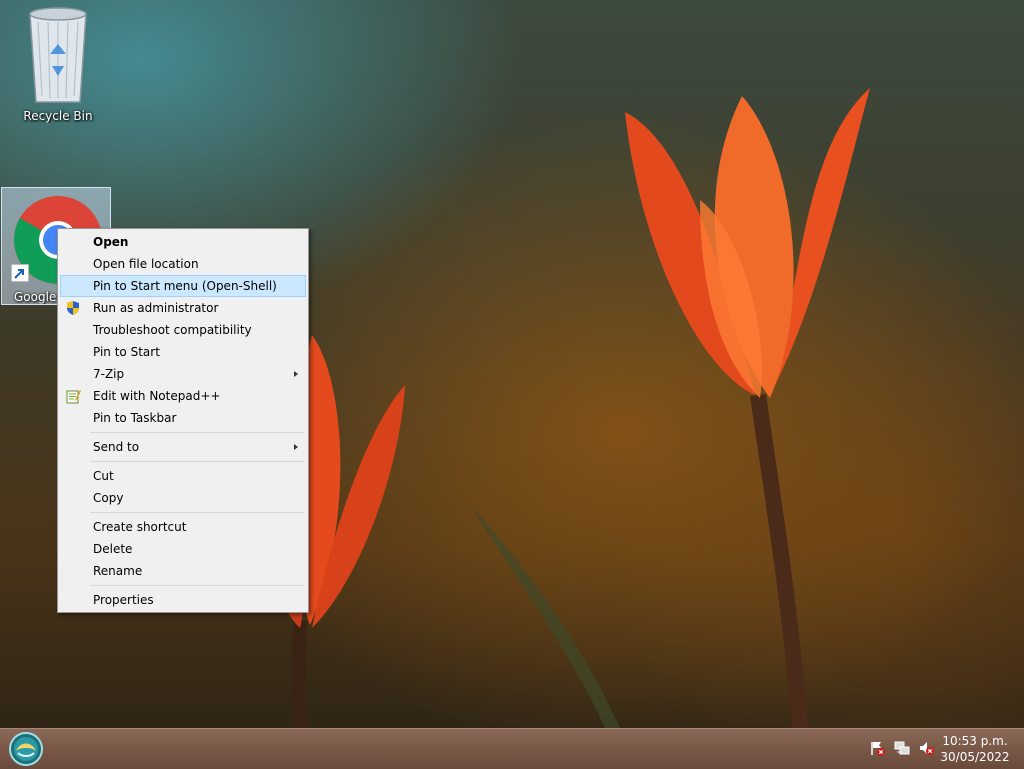 The width and height of the screenshot is (1024, 769). Describe the element at coordinates (902, 748) in the screenshot. I see `network-icon` at that location.